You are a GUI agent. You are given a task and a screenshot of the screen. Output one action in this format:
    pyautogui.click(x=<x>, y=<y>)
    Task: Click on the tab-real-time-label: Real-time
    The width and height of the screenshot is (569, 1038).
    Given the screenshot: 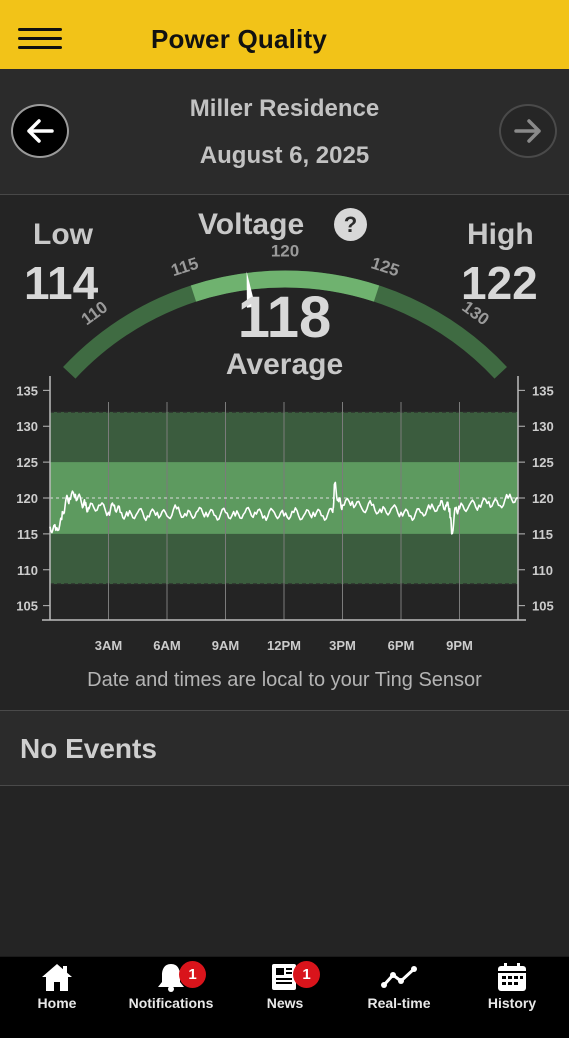 What is the action you would take?
    pyautogui.click(x=399, y=1003)
    